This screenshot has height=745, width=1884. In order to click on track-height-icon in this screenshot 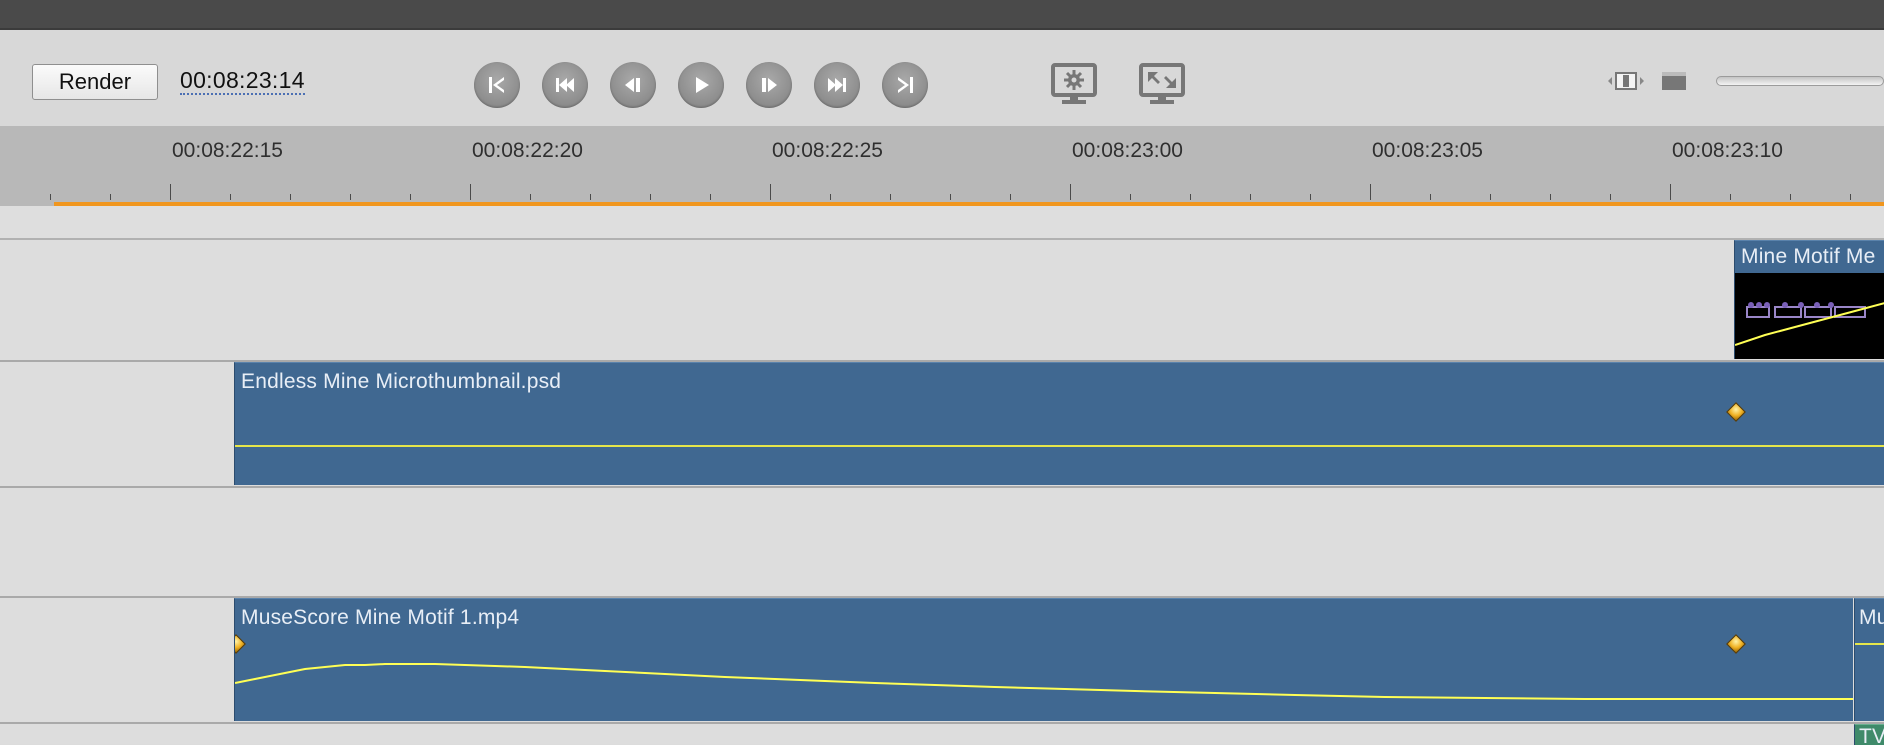, I will do `click(1626, 81)`.